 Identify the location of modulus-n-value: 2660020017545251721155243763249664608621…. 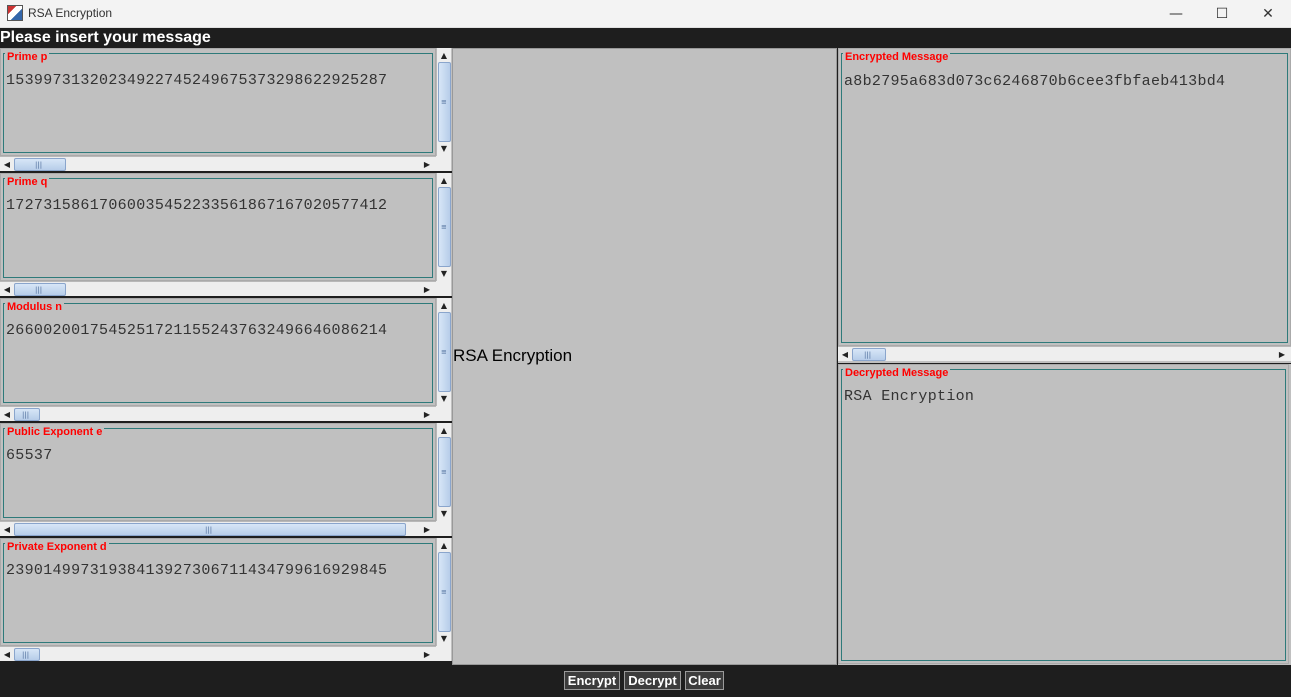
(220, 330).